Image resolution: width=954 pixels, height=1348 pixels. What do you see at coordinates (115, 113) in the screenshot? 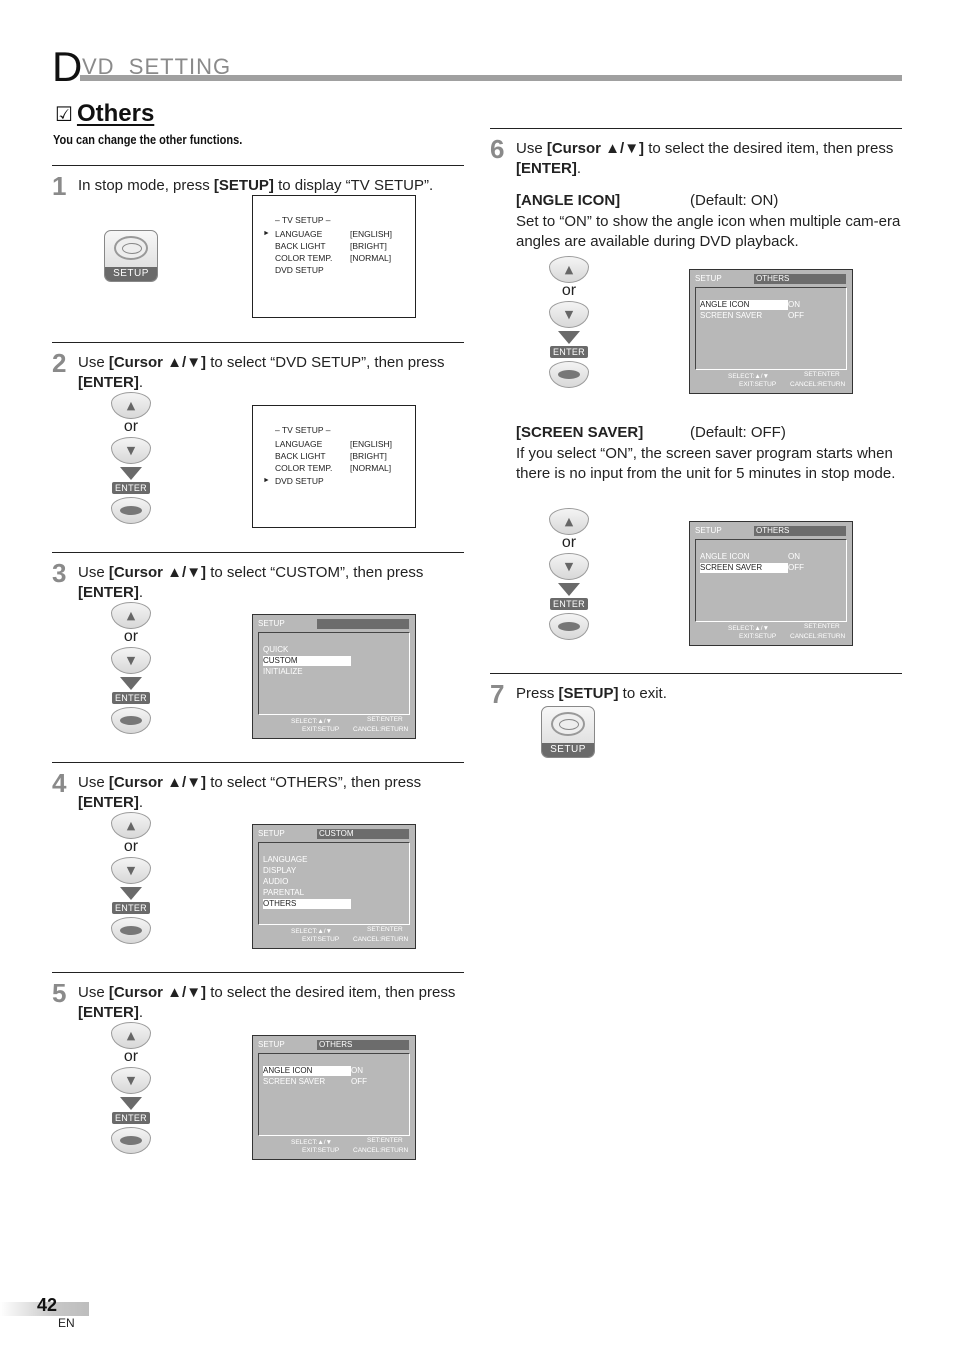
I see `section-title-text: Others` at bounding box center [115, 113].